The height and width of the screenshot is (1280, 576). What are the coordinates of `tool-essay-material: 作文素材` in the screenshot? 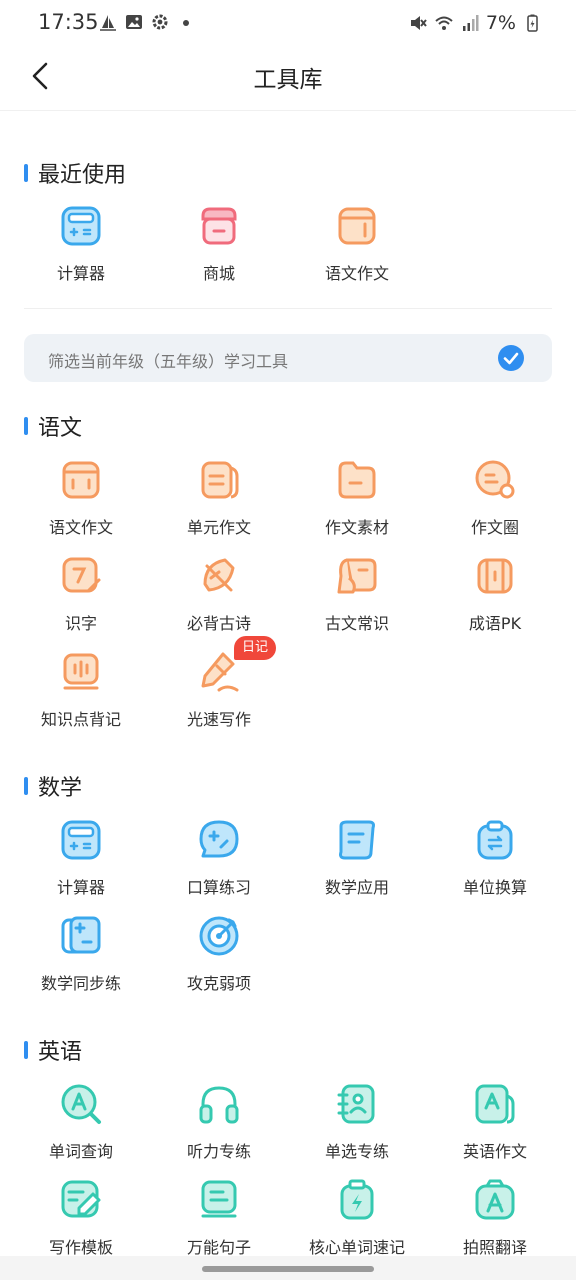 It's located at (357, 506).